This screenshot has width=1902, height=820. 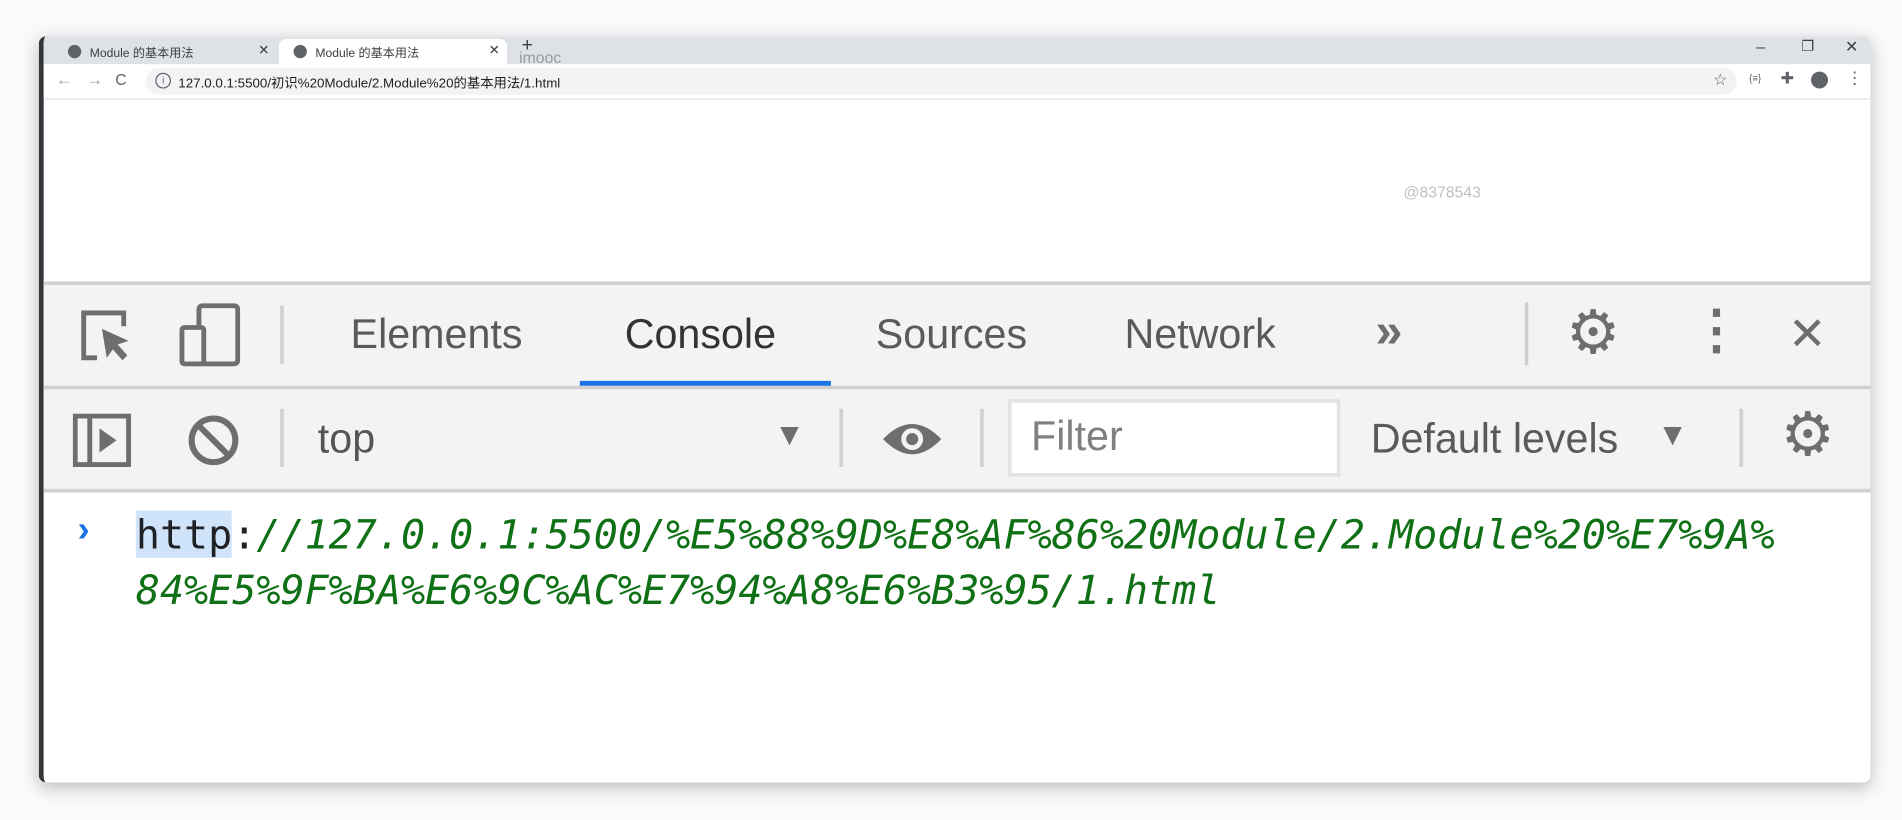 What do you see at coordinates (951, 335) in the screenshot?
I see `tab-sources: Sources` at bounding box center [951, 335].